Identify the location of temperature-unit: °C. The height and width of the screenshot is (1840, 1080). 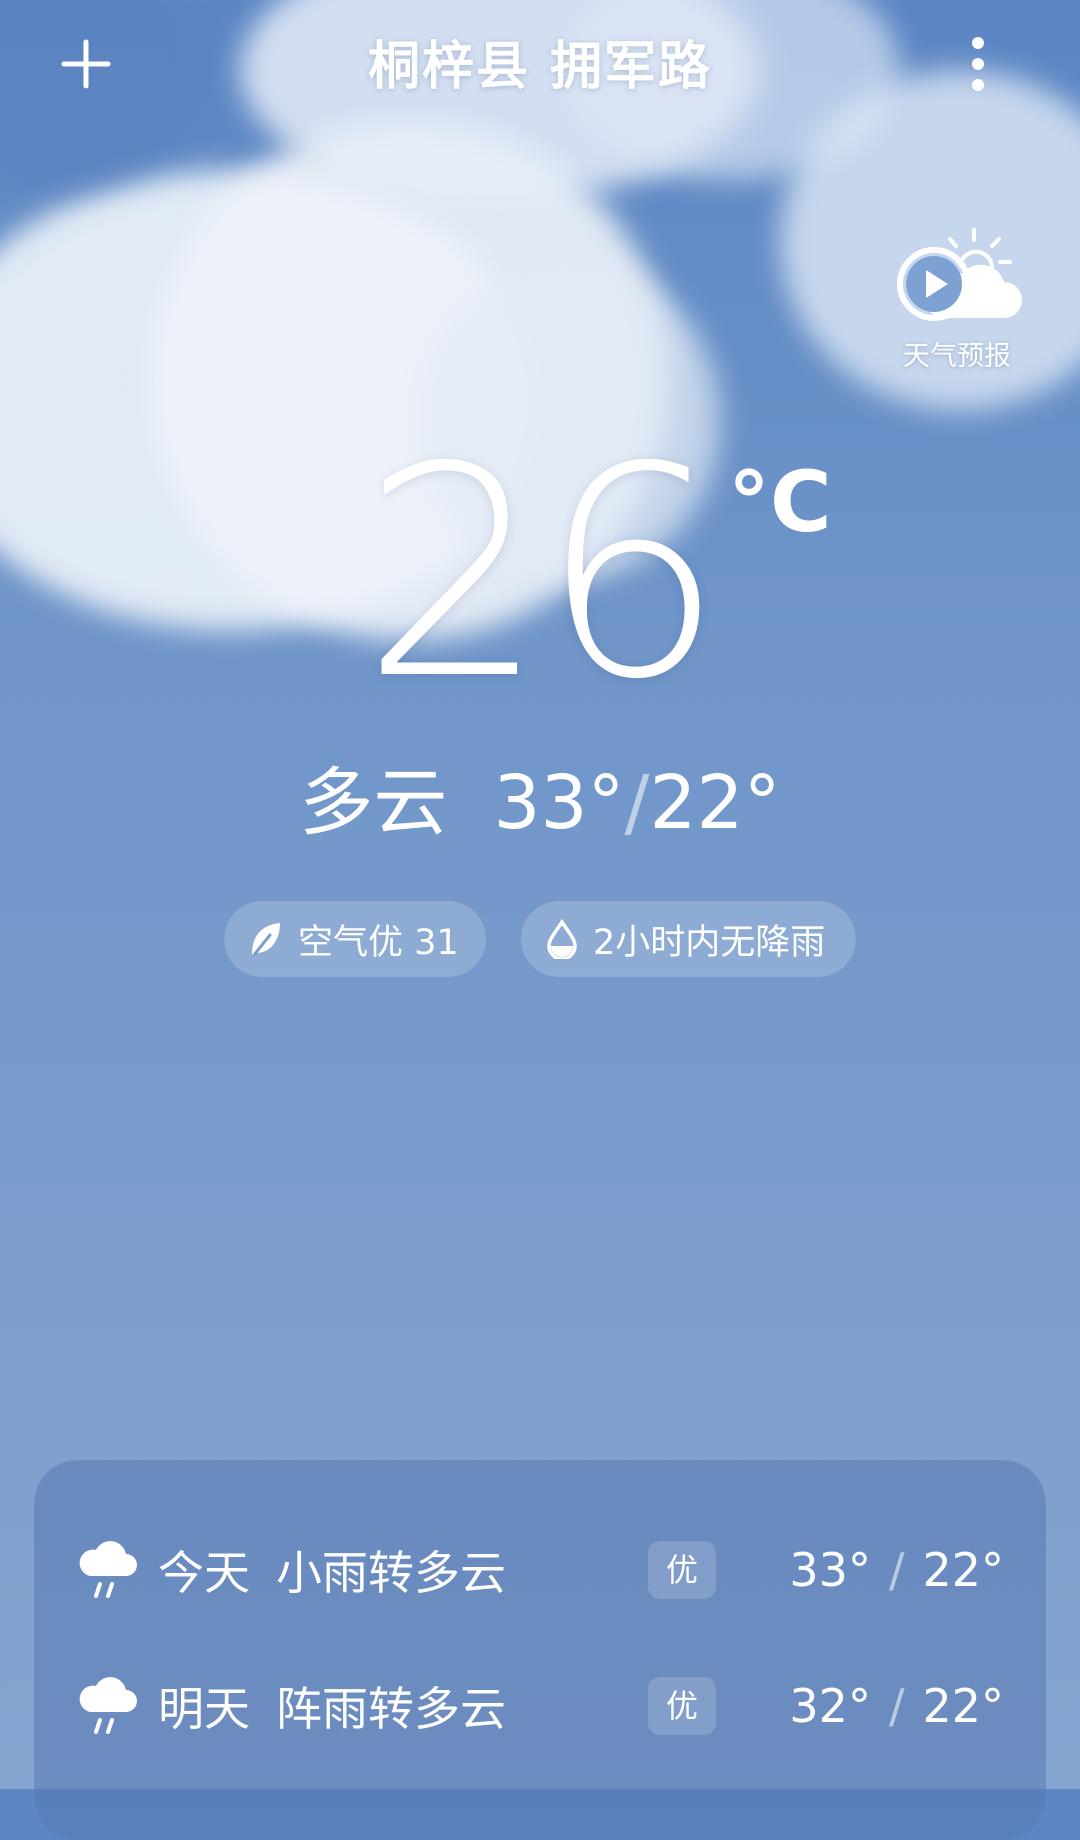
(780, 502).